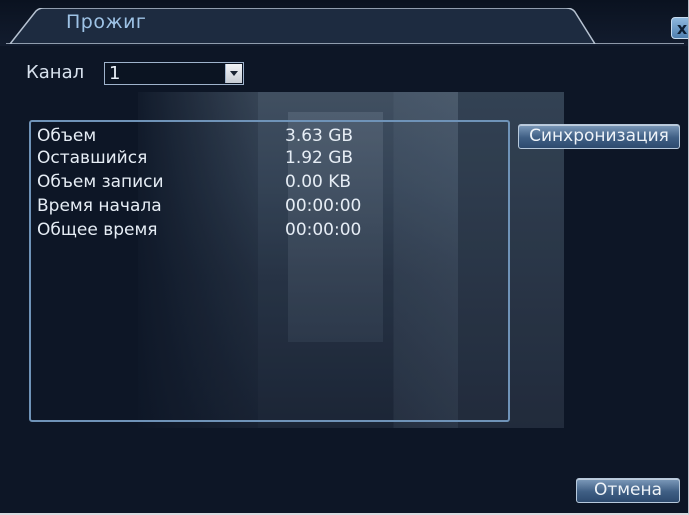 This screenshot has height=515, width=689. What do you see at coordinates (97, 230) in the screenshot?
I see `info-label: Общее время` at bounding box center [97, 230].